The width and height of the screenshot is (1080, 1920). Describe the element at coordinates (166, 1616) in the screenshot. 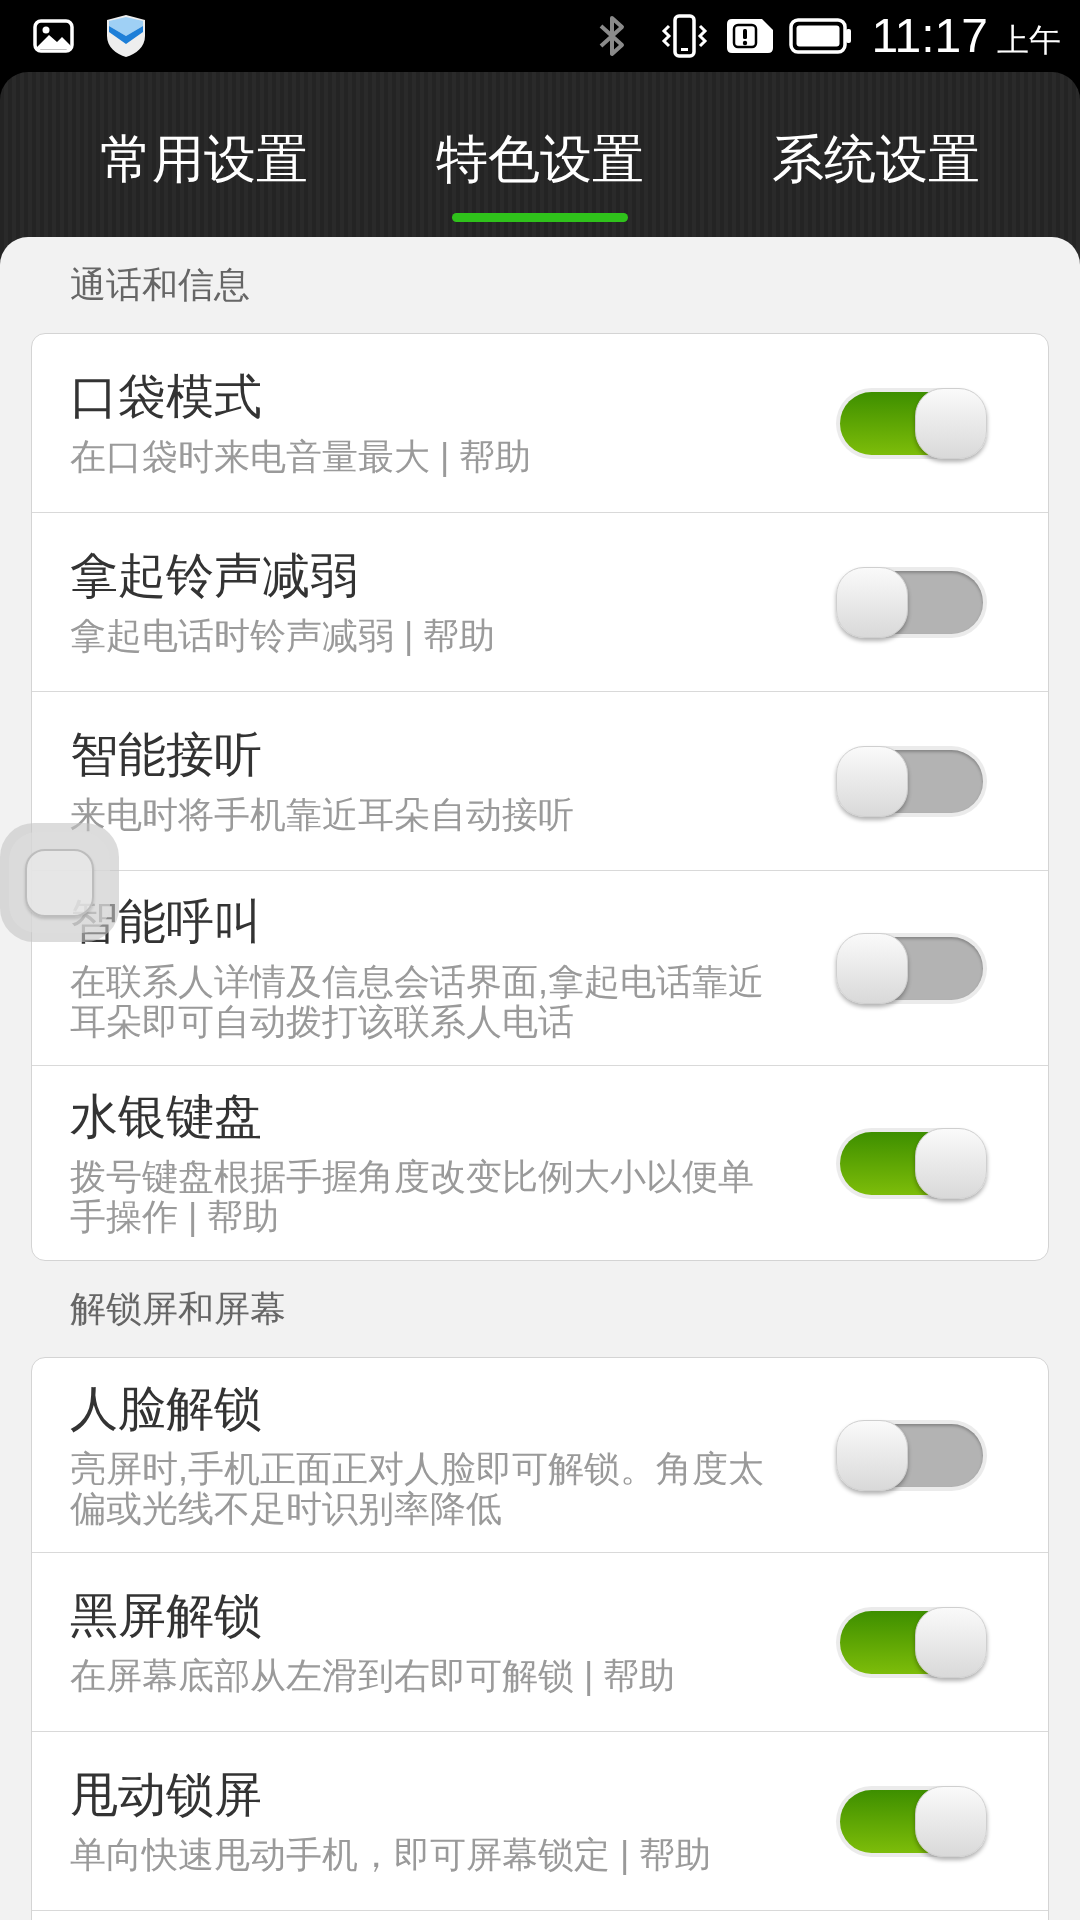

I see `setting-title: 黑屏解锁` at that location.